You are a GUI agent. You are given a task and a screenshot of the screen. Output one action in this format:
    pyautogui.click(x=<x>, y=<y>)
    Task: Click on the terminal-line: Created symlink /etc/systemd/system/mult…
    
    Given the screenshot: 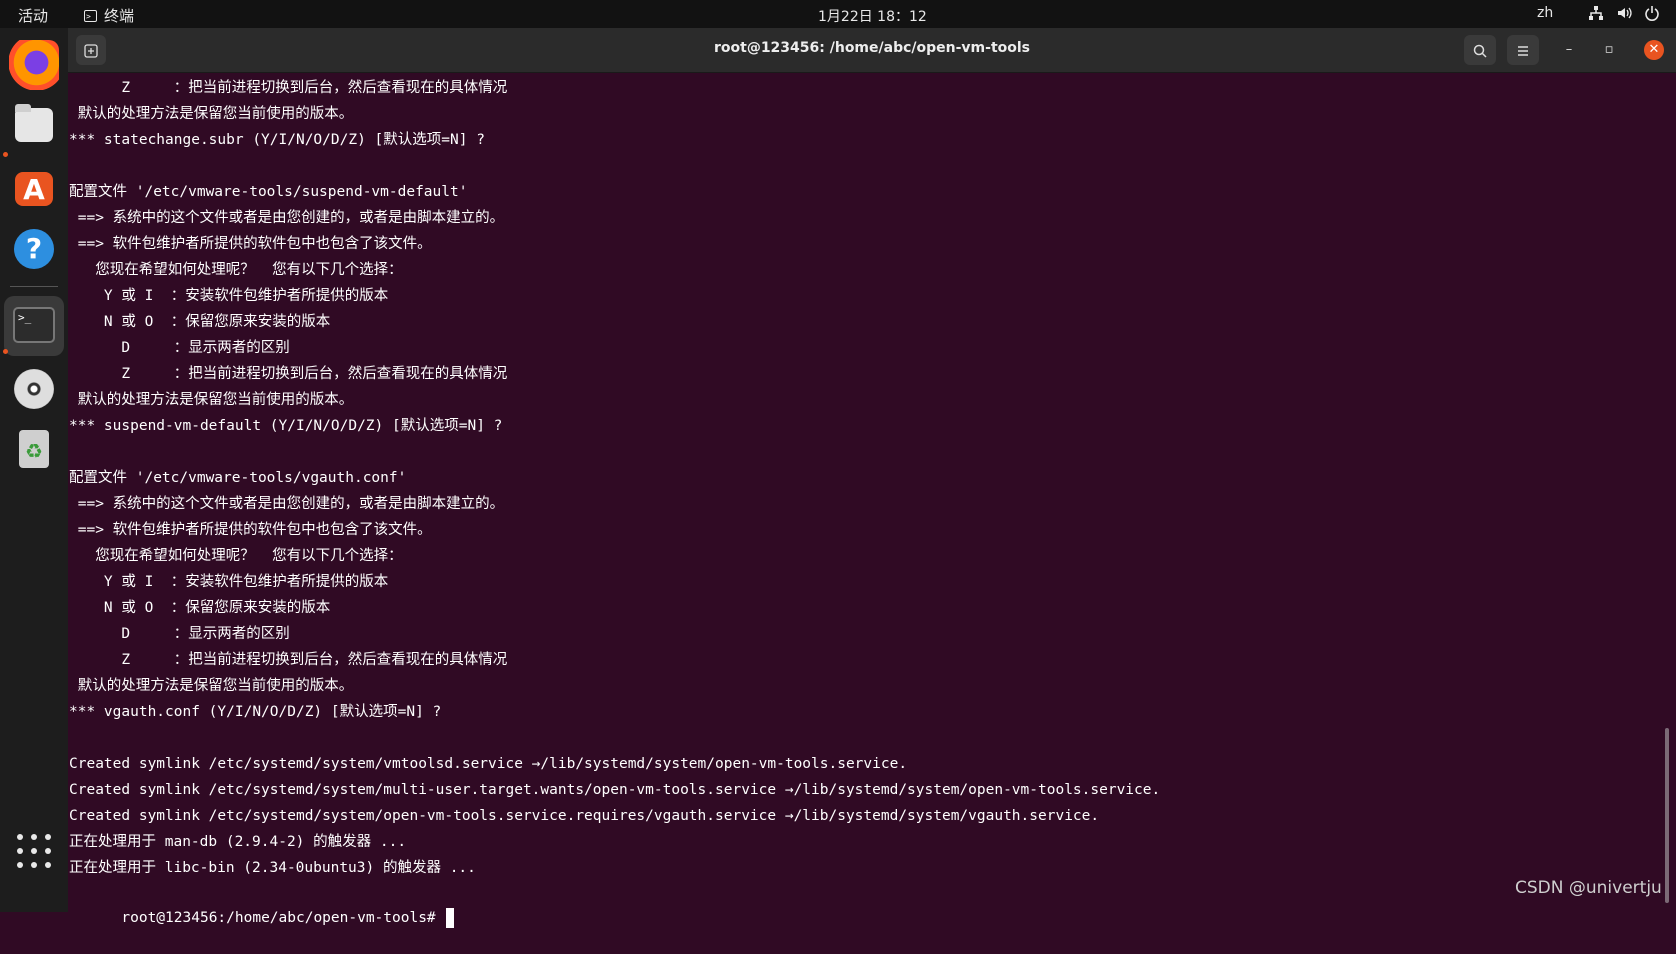 What is the action you would take?
    pyautogui.click(x=615, y=790)
    